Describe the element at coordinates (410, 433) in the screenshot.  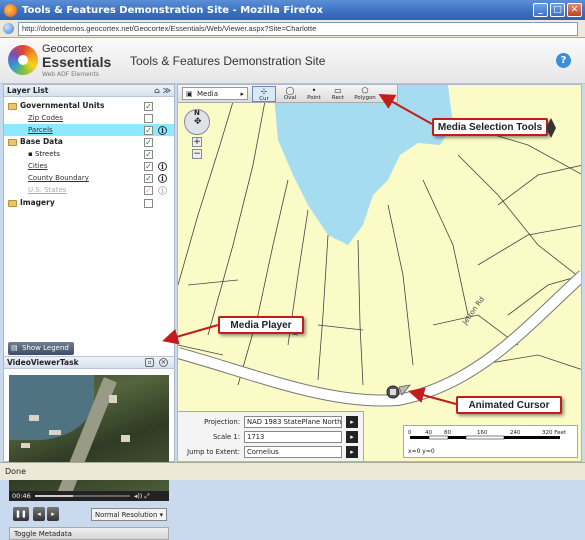
I see `scale-tick-label: 0` at that location.